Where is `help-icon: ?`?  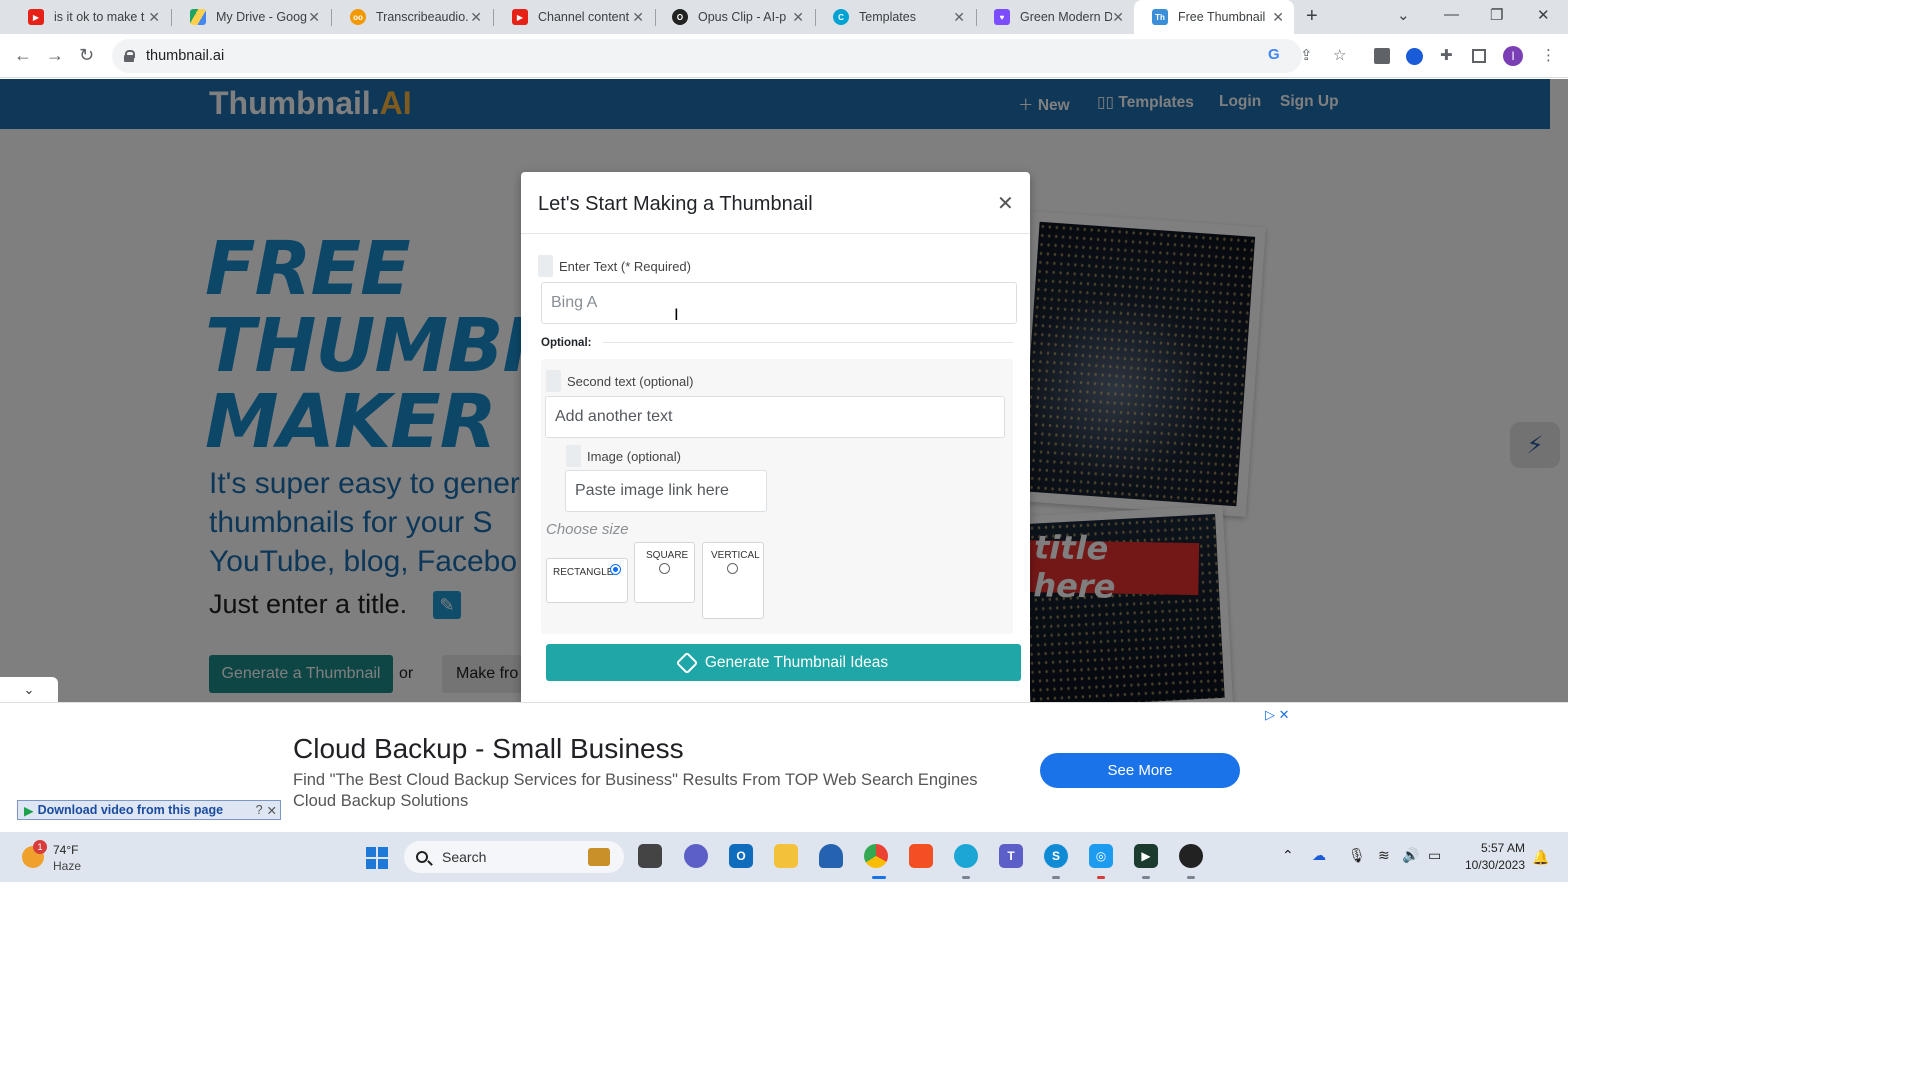 help-icon: ? is located at coordinates (261, 810).